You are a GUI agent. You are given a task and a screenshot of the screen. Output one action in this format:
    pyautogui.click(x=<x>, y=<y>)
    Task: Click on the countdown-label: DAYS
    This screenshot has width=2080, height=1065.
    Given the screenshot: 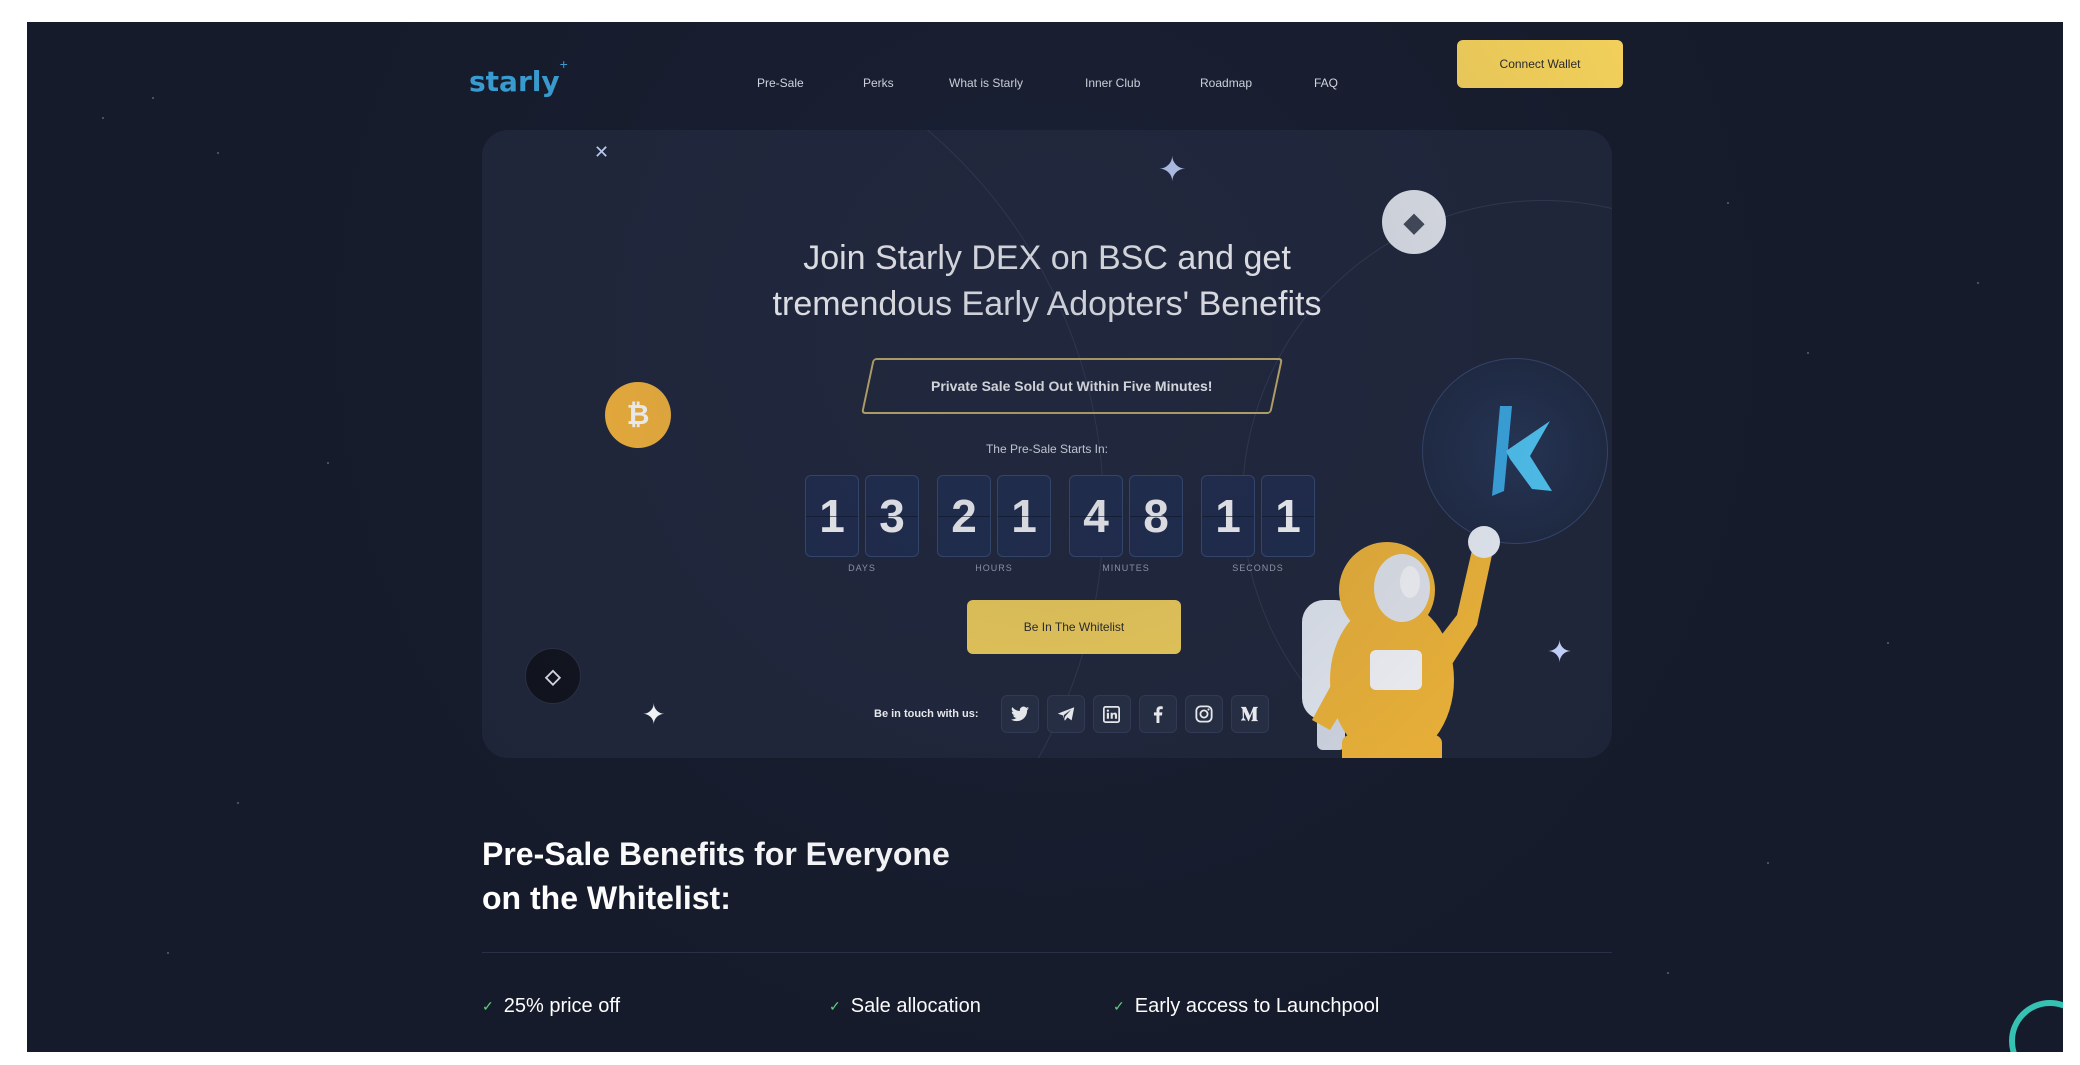 What is the action you would take?
    pyautogui.click(x=862, y=568)
    